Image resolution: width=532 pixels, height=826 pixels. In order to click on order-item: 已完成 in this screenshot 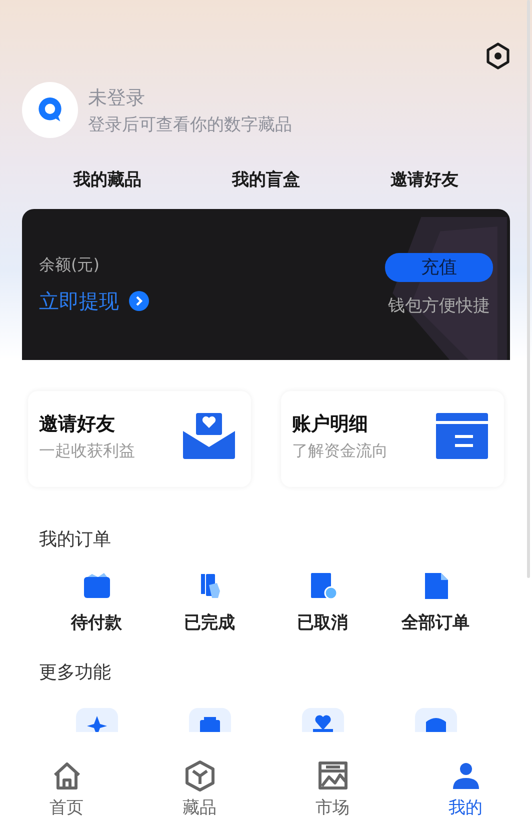, I will do `click(209, 602)`.